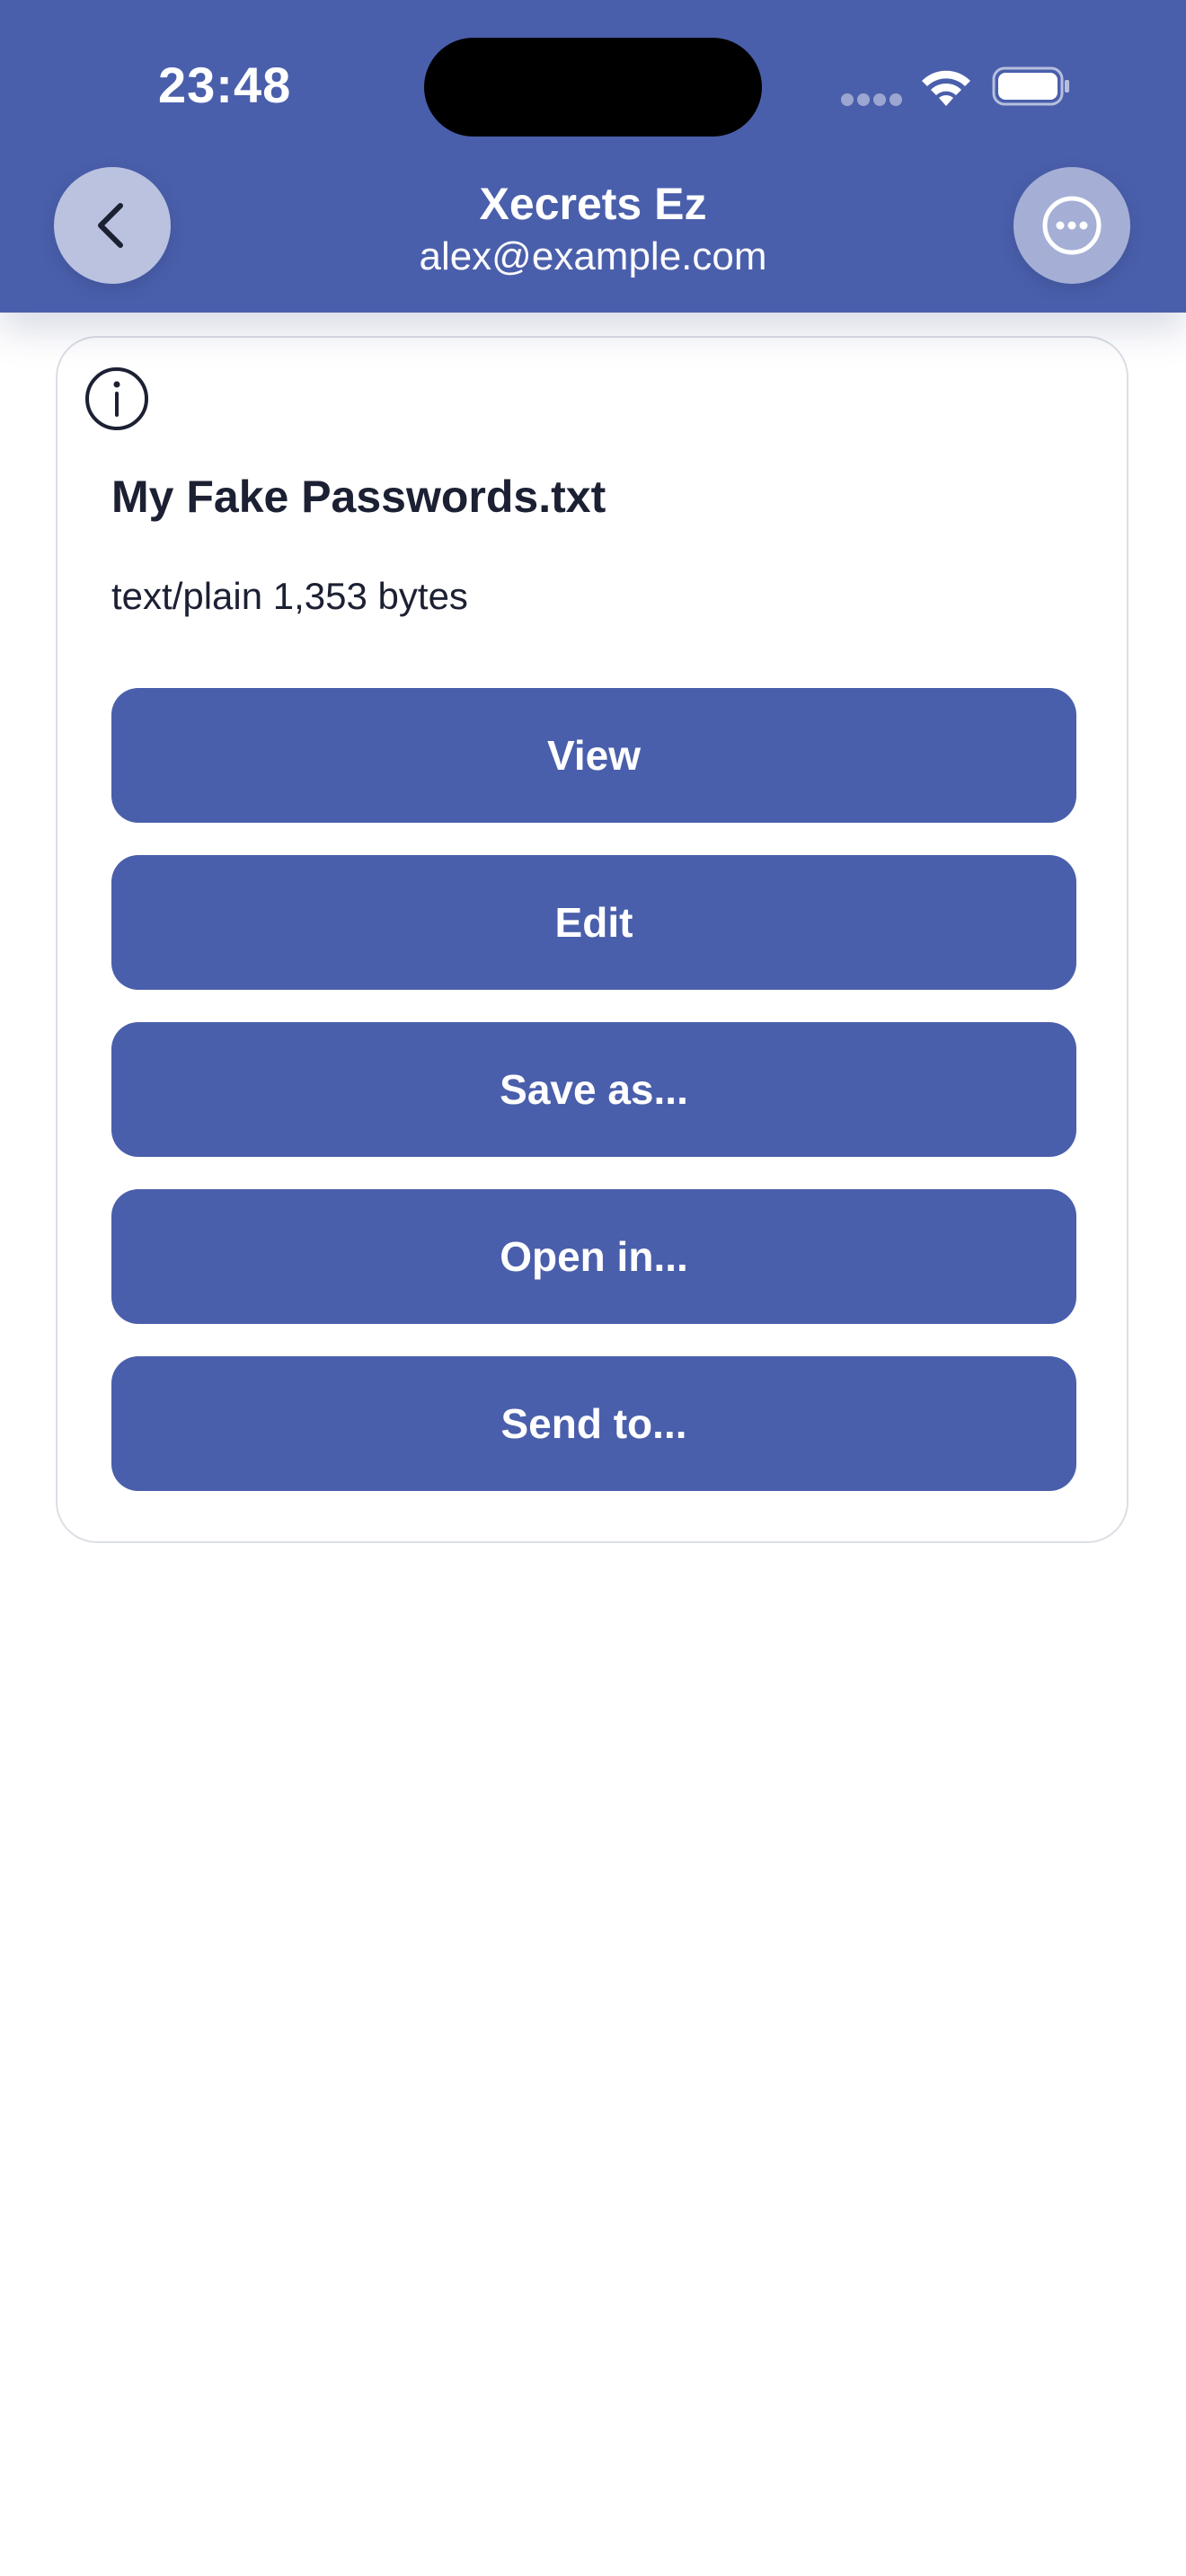  I want to click on ellipsis-circle-icon, so click(1072, 225).